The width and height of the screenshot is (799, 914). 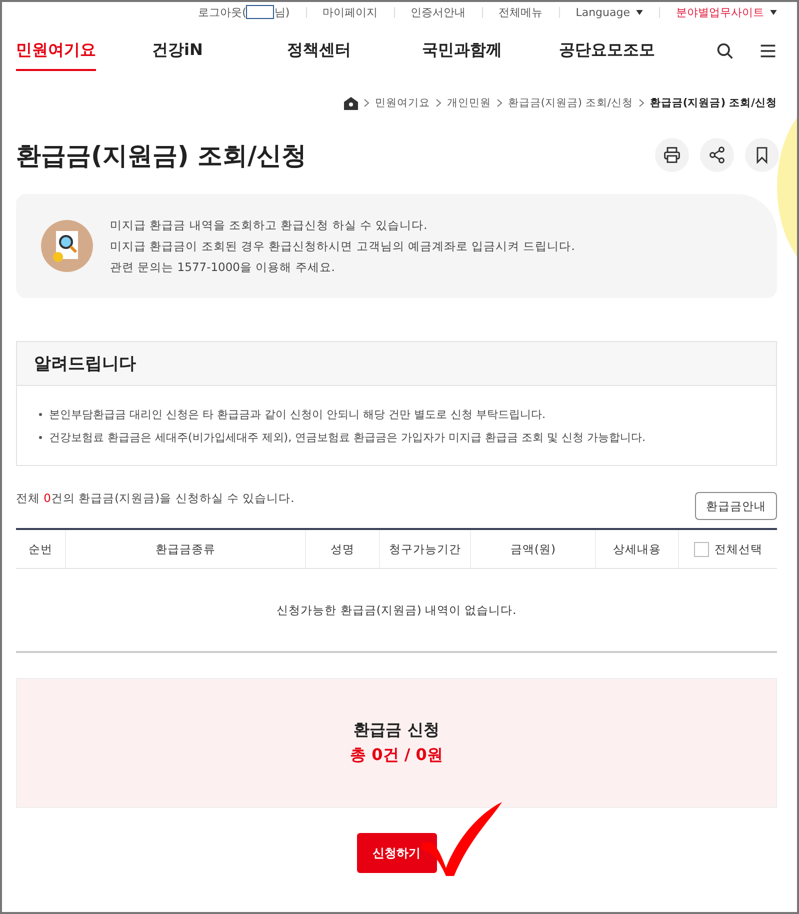 What do you see at coordinates (56, 51) in the screenshot?
I see `nav-tab: 민원여기요` at bounding box center [56, 51].